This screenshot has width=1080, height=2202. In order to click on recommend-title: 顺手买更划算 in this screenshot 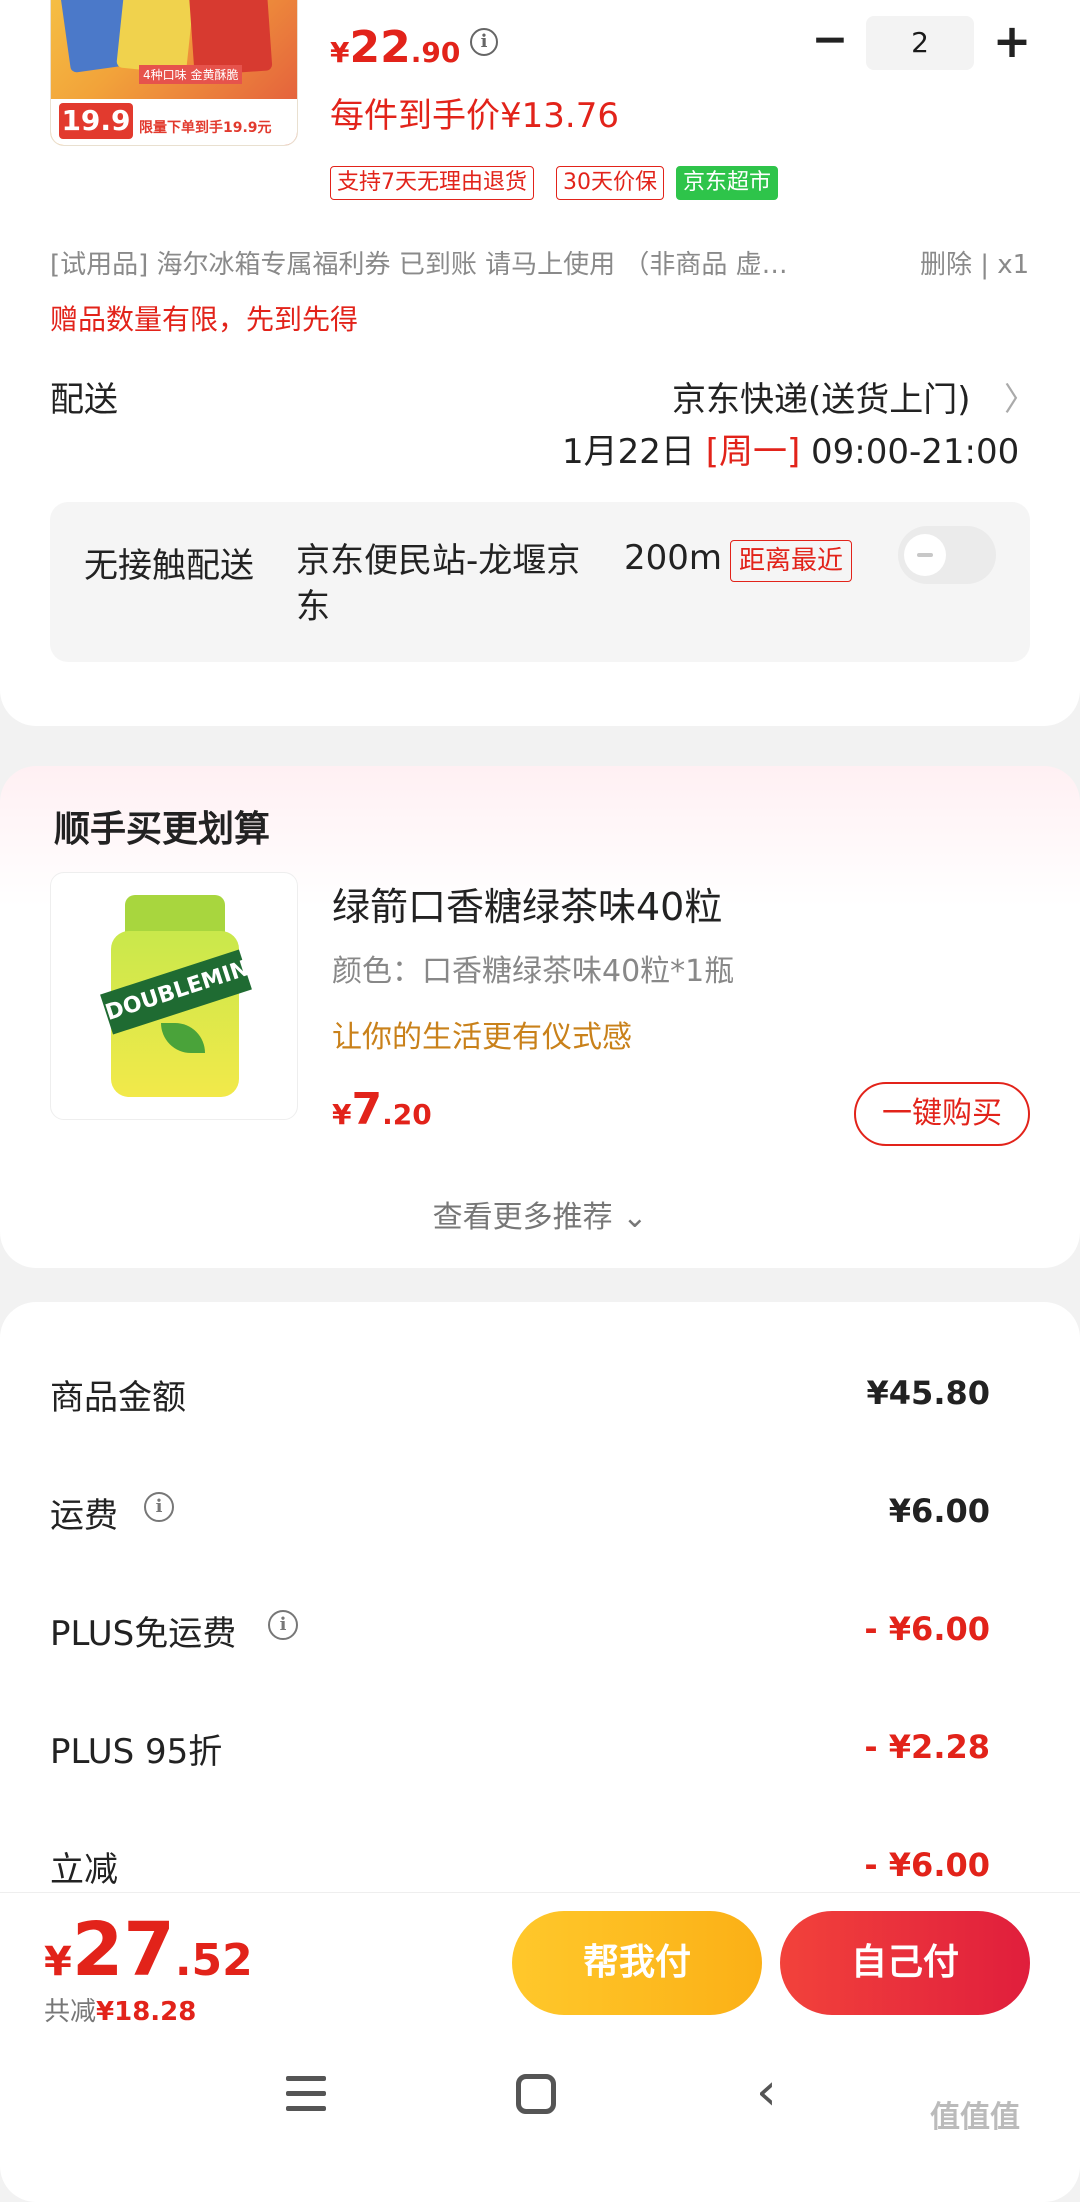, I will do `click(162, 829)`.